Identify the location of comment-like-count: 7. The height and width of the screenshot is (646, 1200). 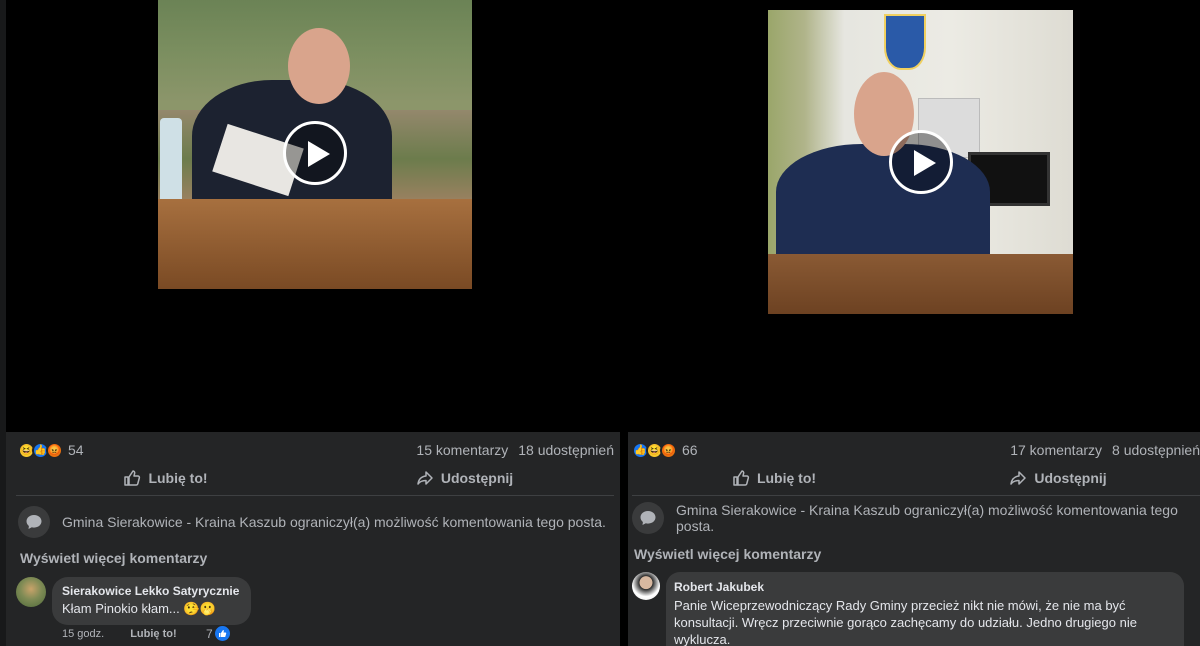
(209, 633).